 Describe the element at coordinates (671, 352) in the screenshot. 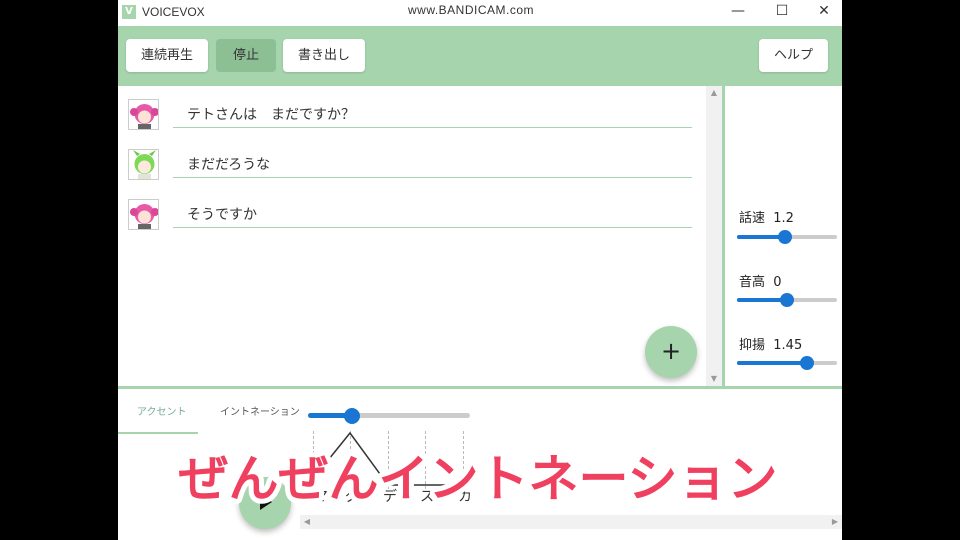

I see `add-line-button: +` at that location.